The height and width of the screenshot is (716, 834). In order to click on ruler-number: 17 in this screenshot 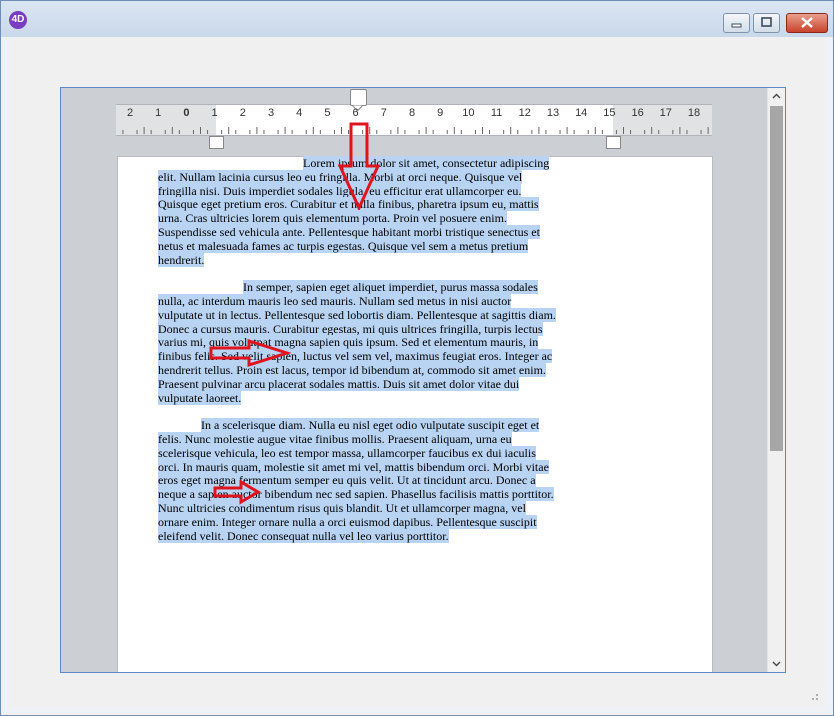, I will do `click(665, 113)`.